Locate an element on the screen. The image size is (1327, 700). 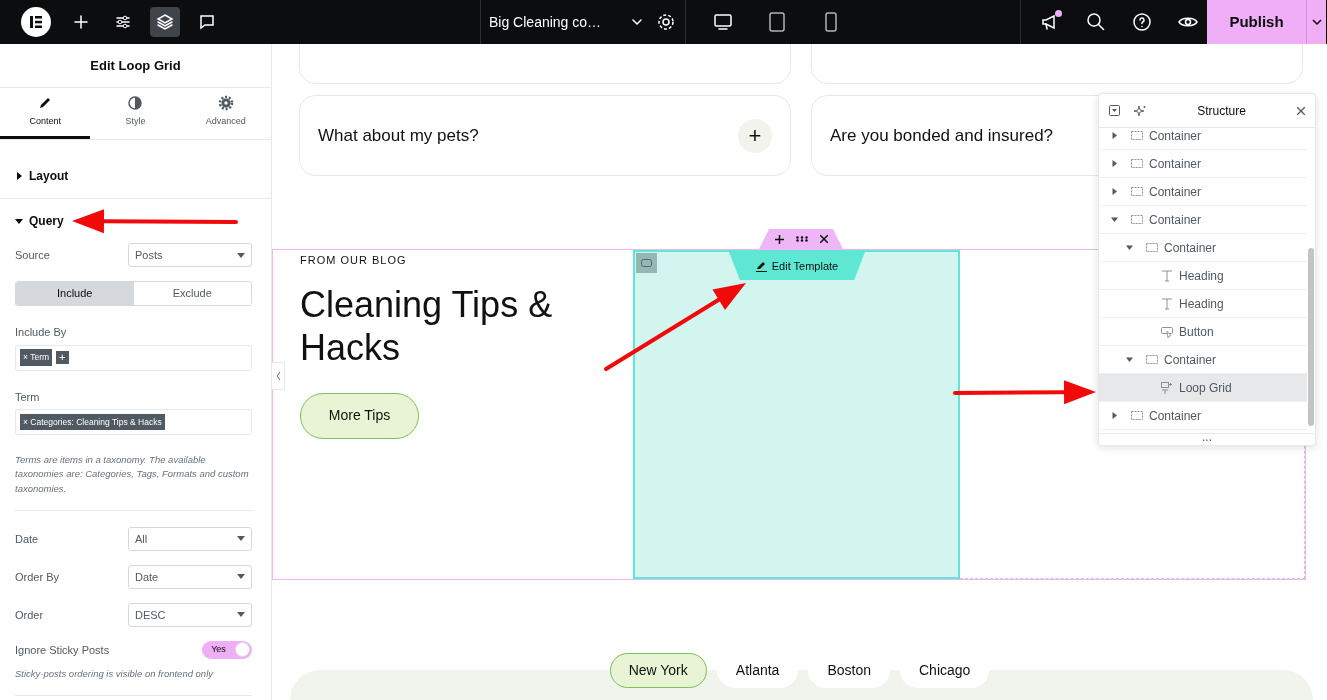
city-tab: New York is located at coordinates (658, 670).